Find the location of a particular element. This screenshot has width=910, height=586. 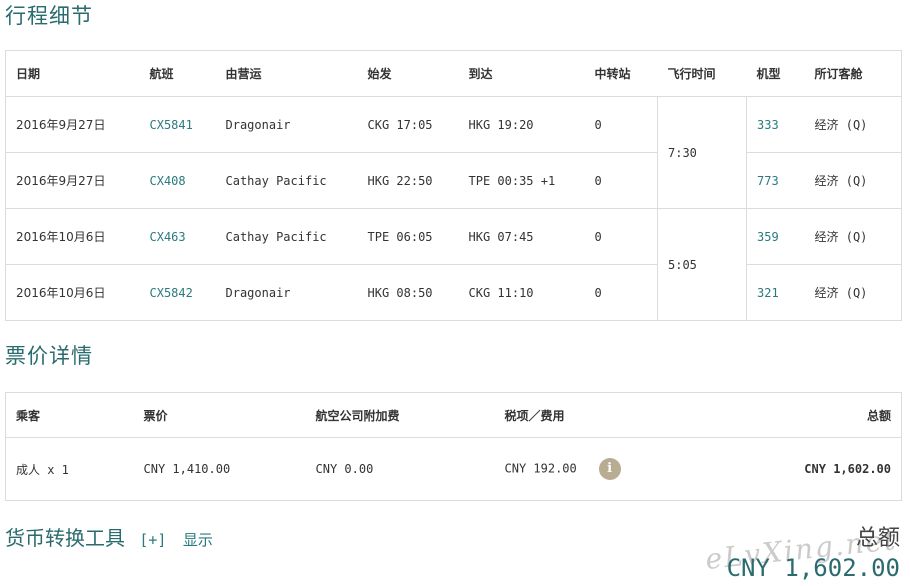

converter-title: 货币转换工具 is located at coordinates (65, 538).